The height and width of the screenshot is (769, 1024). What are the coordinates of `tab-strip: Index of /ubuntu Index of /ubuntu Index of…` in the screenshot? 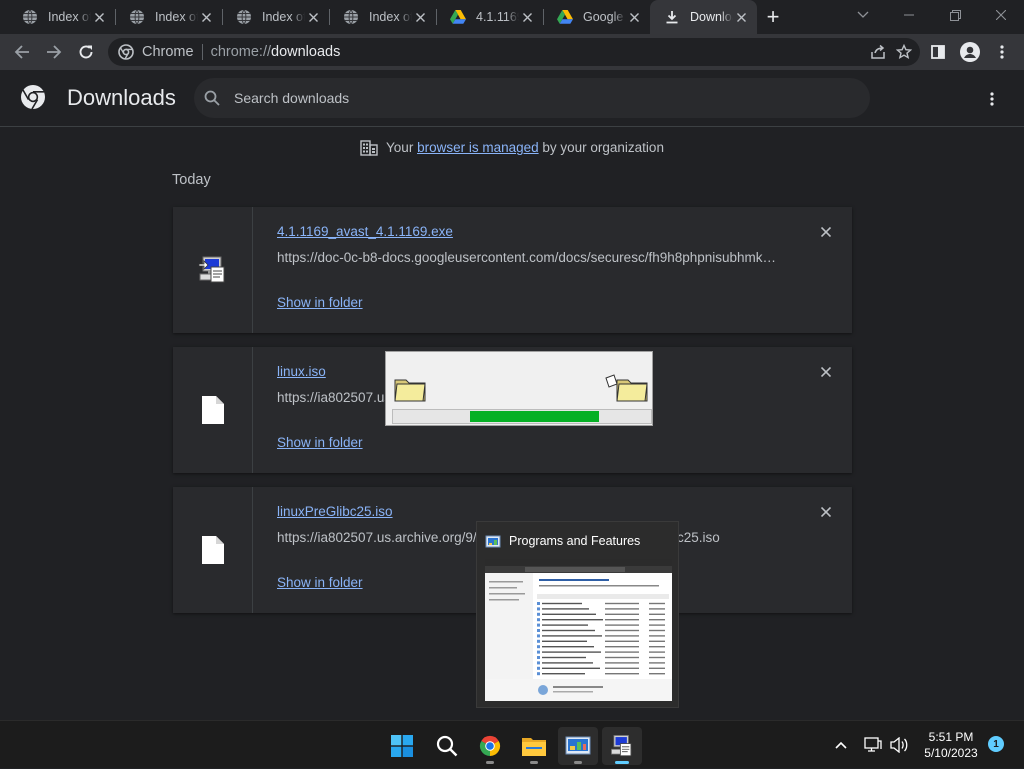 It's located at (512, 17).